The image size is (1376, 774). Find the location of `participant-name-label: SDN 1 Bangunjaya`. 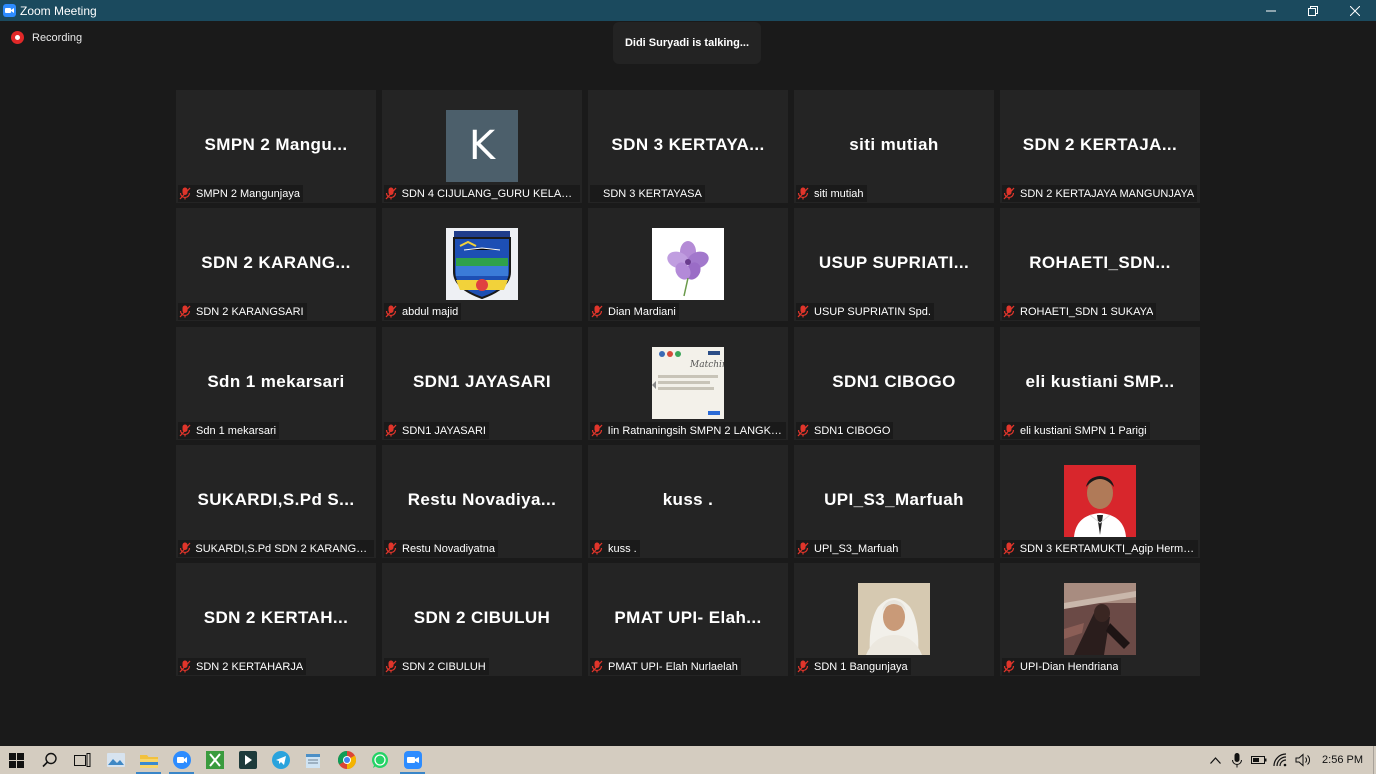

participant-name-label: SDN 1 Bangunjaya is located at coordinates (853, 666).